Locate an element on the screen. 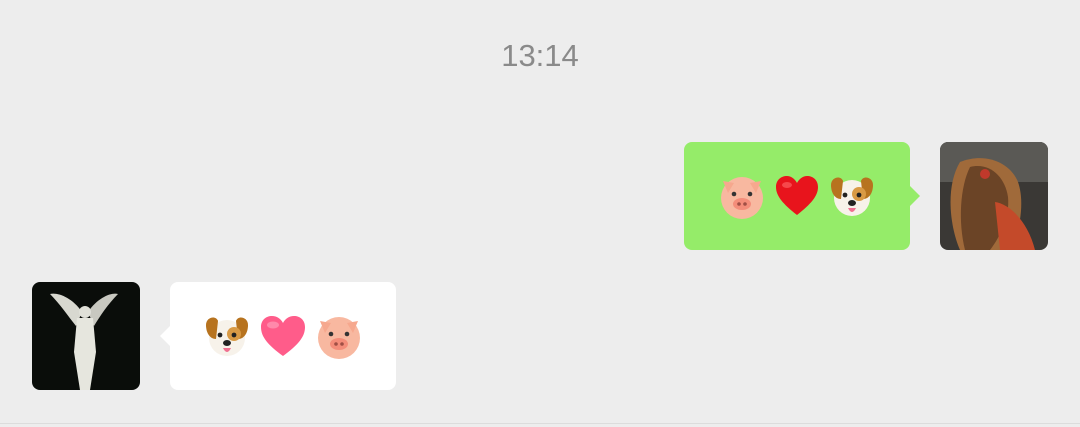 The width and height of the screenshot is (1080, 427). message-timestamp: 13:14 is located at coordinates (540, 55).